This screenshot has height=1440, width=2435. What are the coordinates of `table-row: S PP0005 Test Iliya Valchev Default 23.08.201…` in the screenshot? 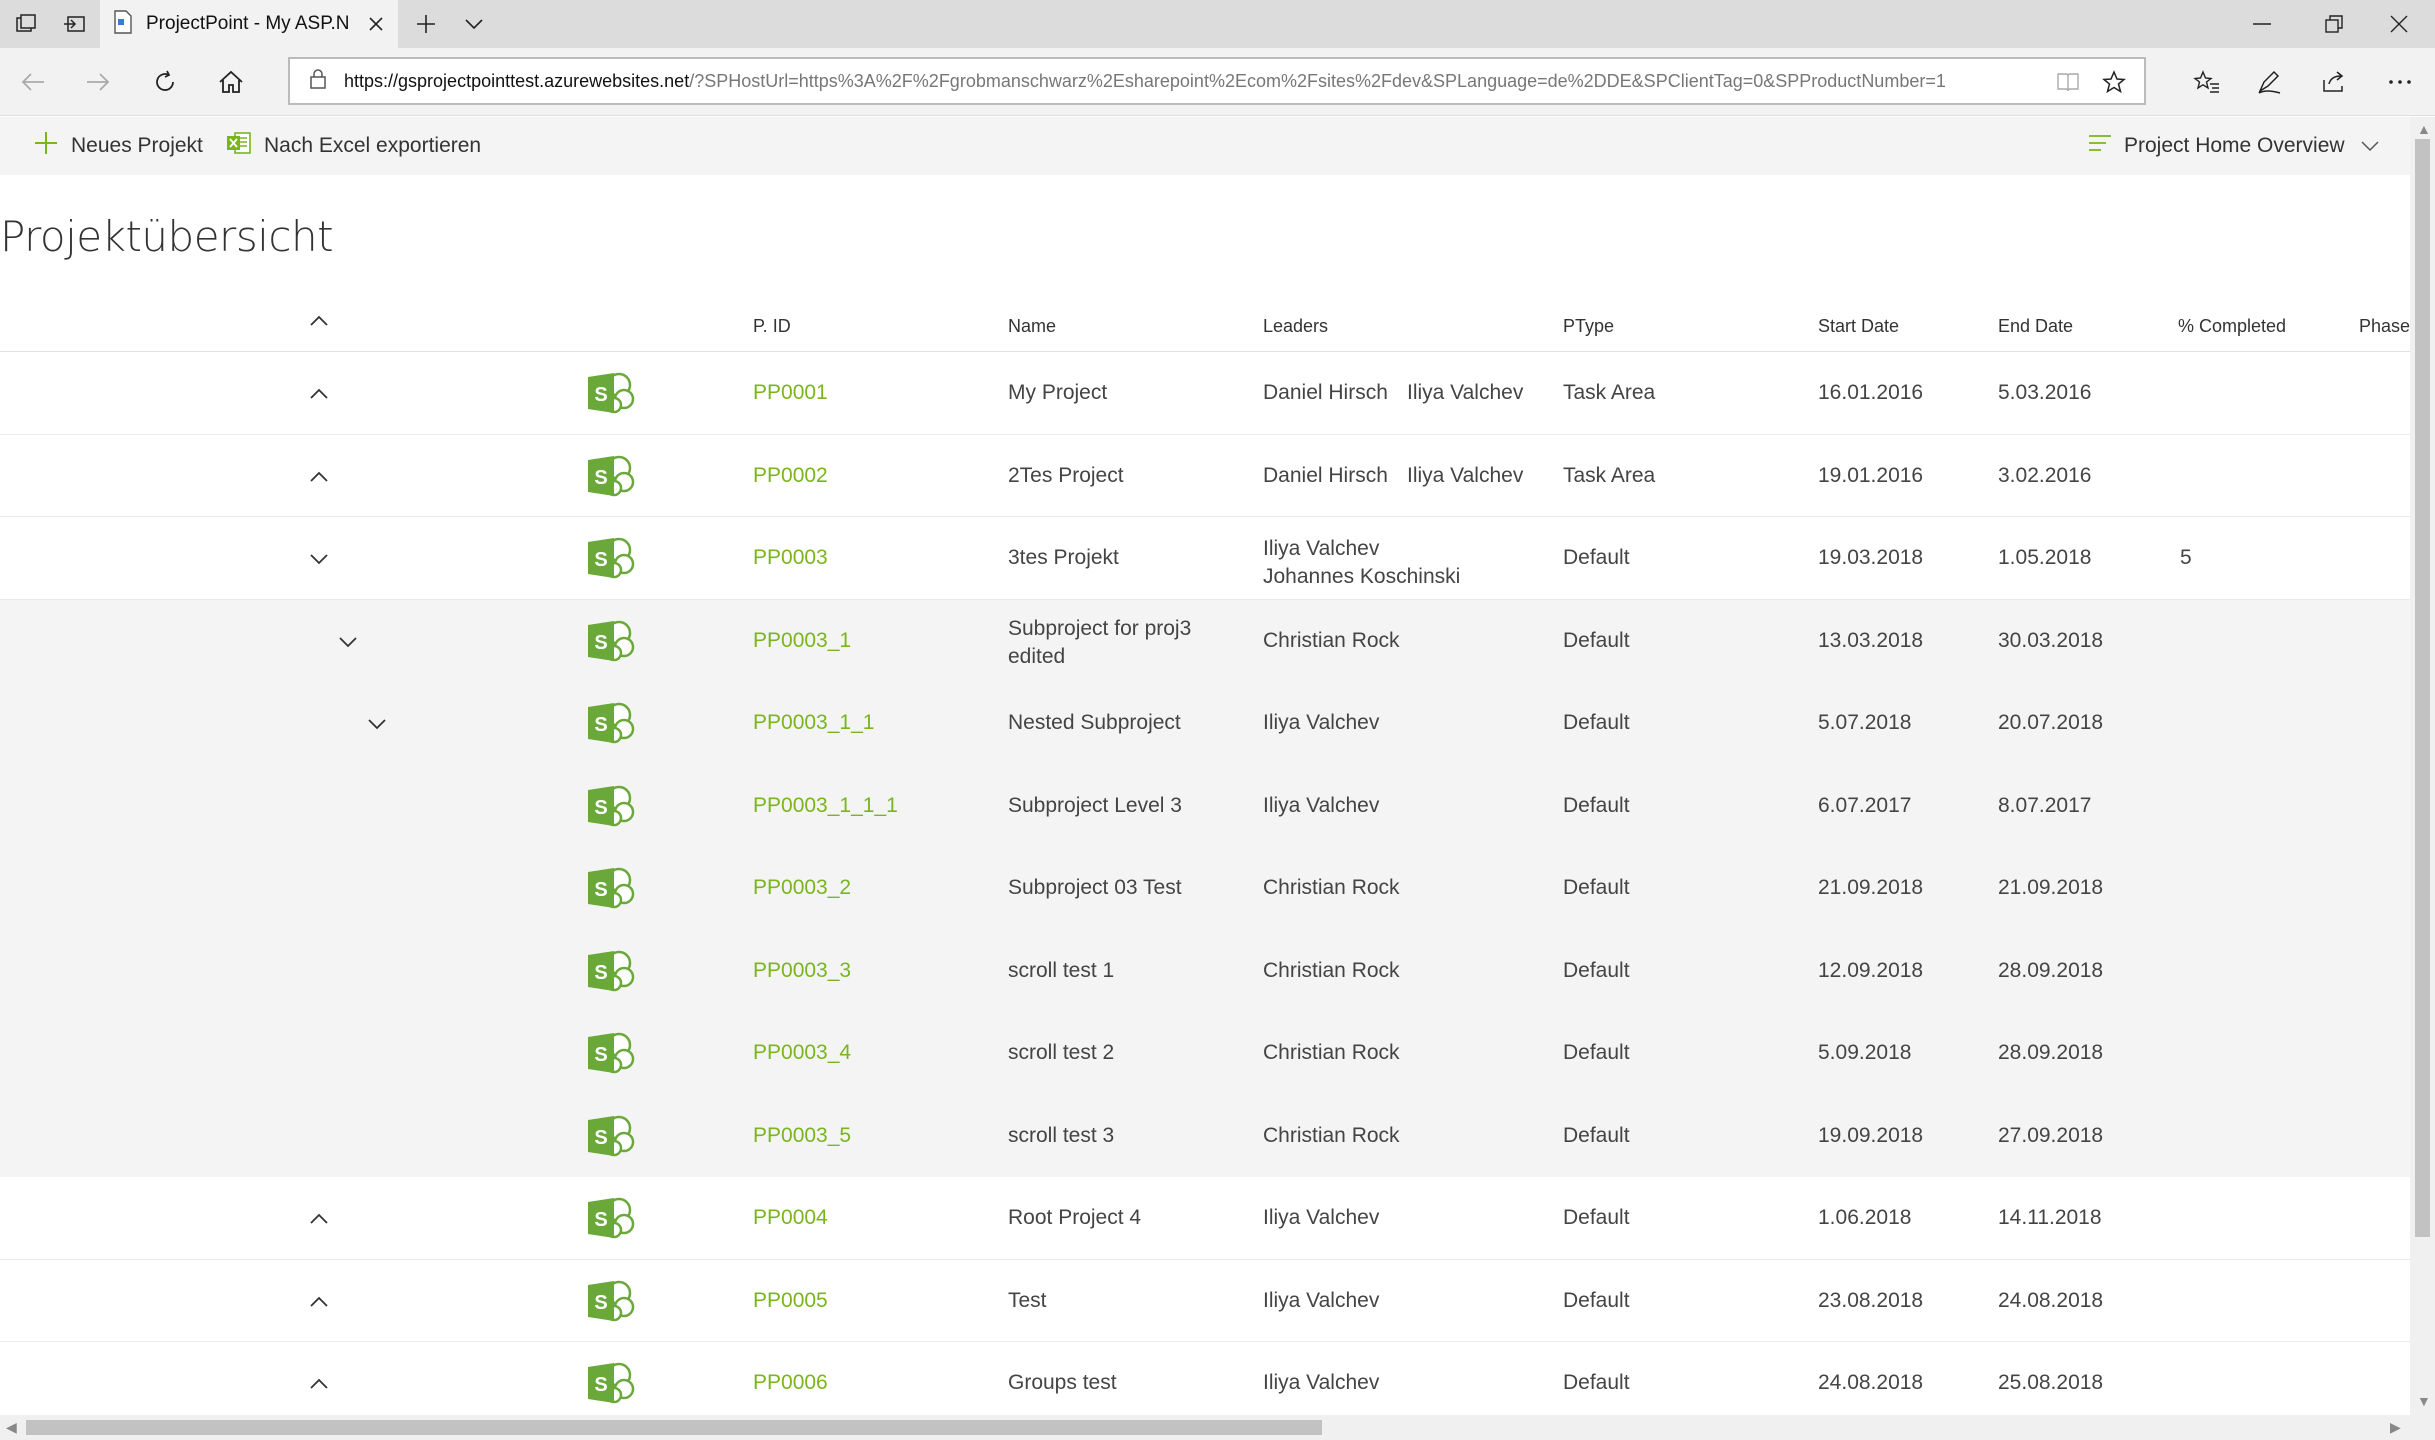 It's located at (1205, 1301).